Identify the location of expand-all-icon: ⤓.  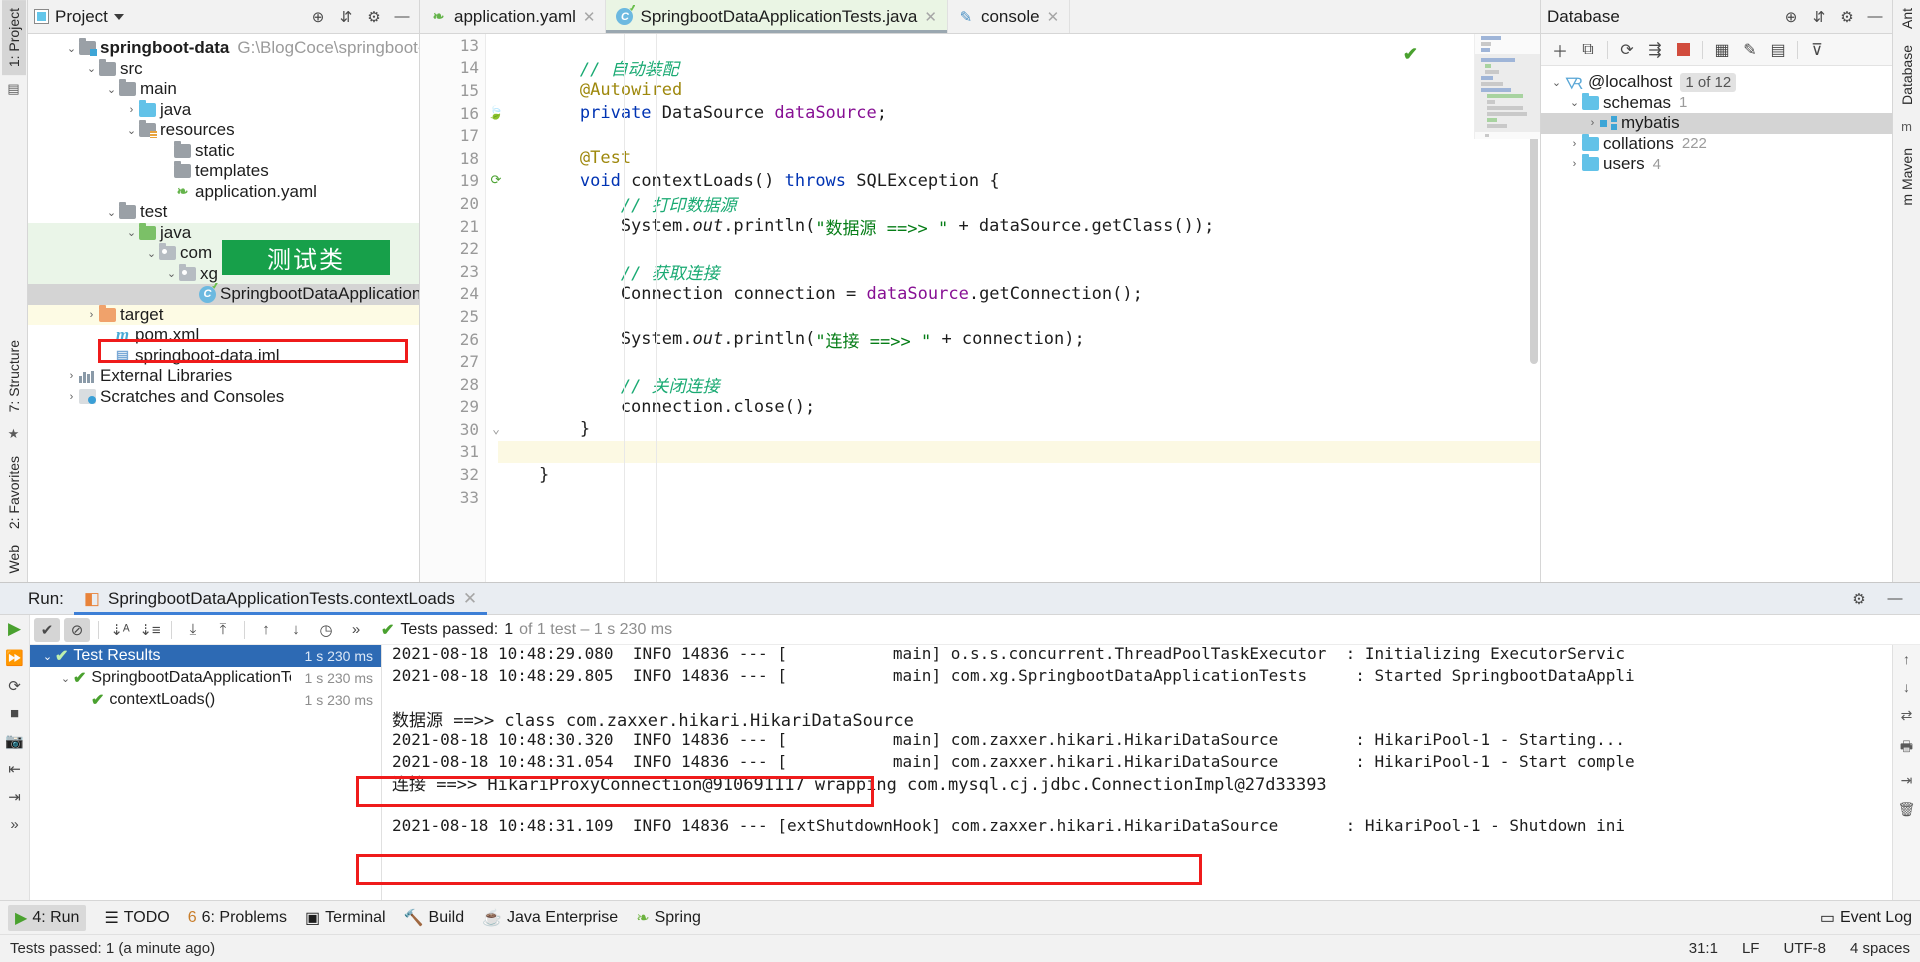
(193, 630).